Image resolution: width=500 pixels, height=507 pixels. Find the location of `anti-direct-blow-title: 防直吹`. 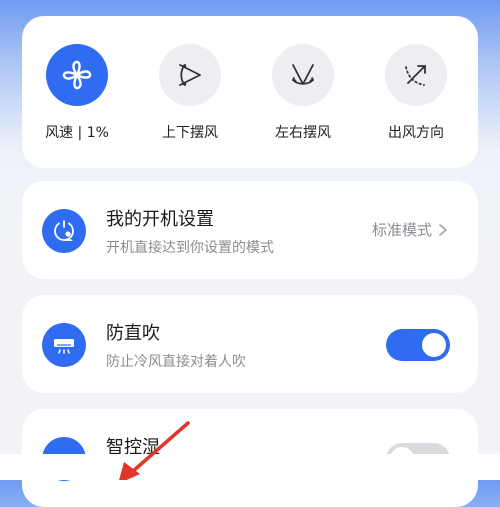

anti-direct-blow-title: 防直吹 is located at coordinates (133, 333).